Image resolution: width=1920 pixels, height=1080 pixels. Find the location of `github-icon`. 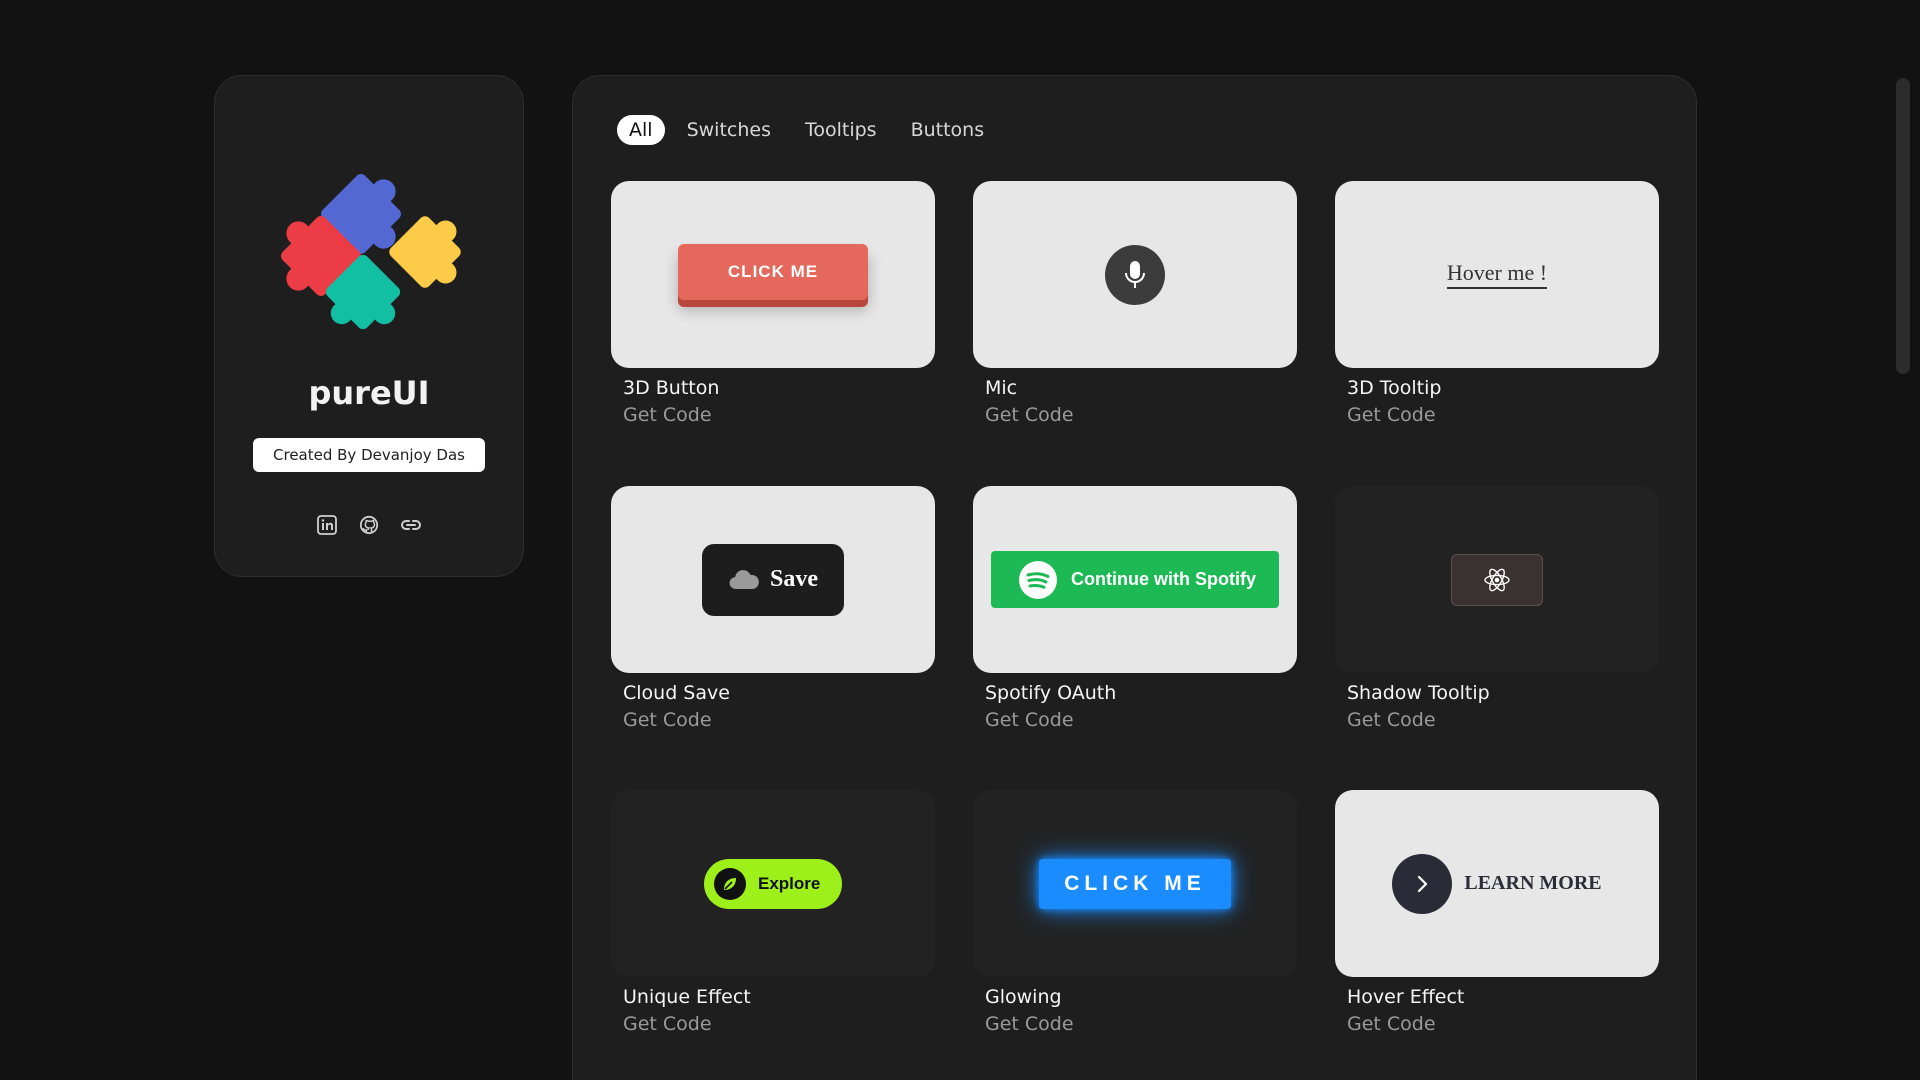

github-icon is located at coordinates (369, 525).